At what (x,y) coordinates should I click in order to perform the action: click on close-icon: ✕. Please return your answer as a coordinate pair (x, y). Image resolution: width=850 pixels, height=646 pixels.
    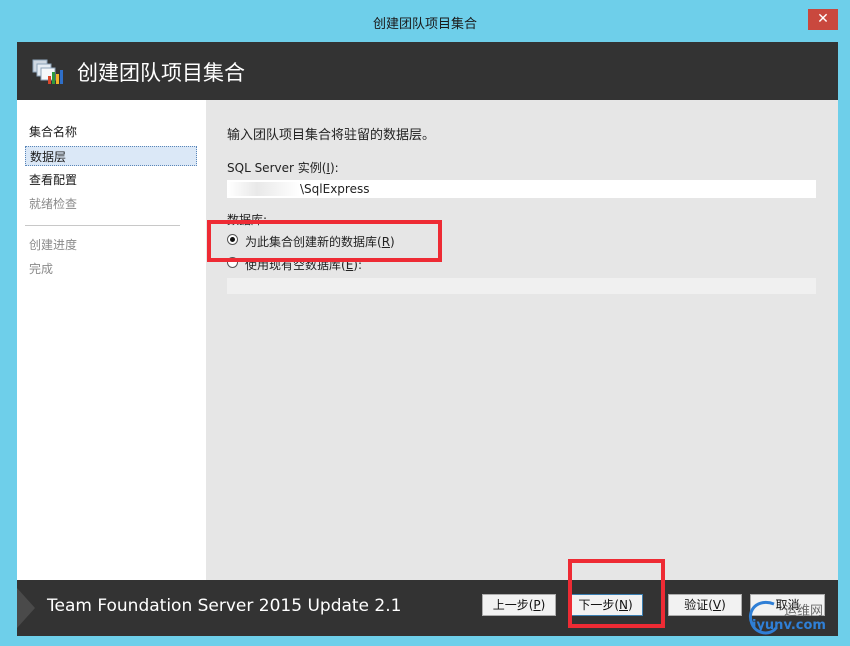
    Looking at the image, I should click on (823, 19).